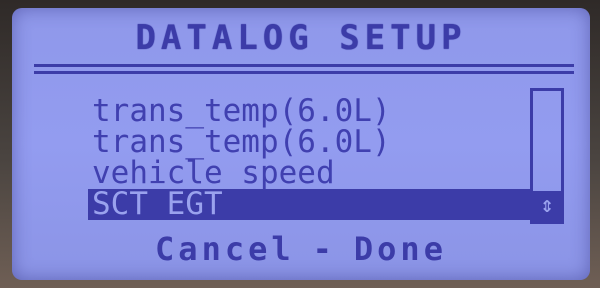 The width and height of the screenshot is (600, 288). What do you see at coordinates (304, 72) in the screenshot?
I see `title-divider-bottom` at bounding box center [304, 72].